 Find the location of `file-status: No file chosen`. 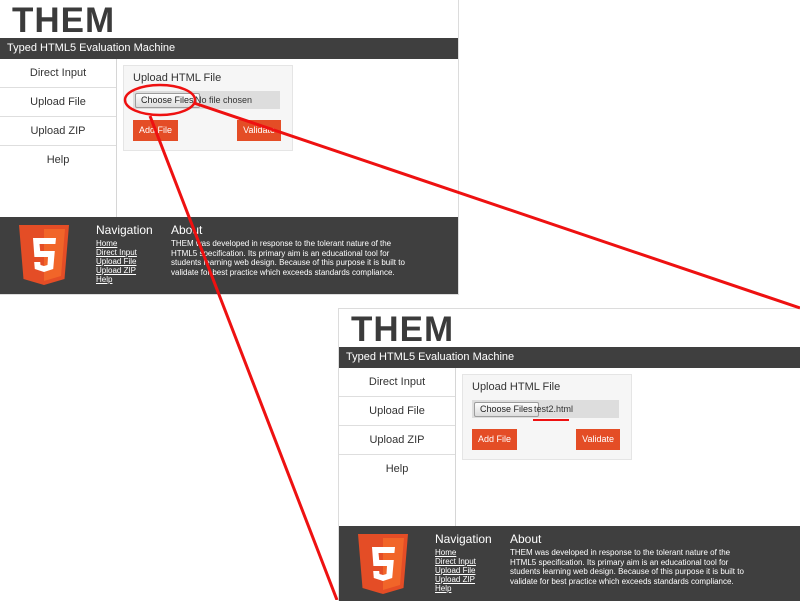

file-status: No file chosen is located at coordinates (224, 100).